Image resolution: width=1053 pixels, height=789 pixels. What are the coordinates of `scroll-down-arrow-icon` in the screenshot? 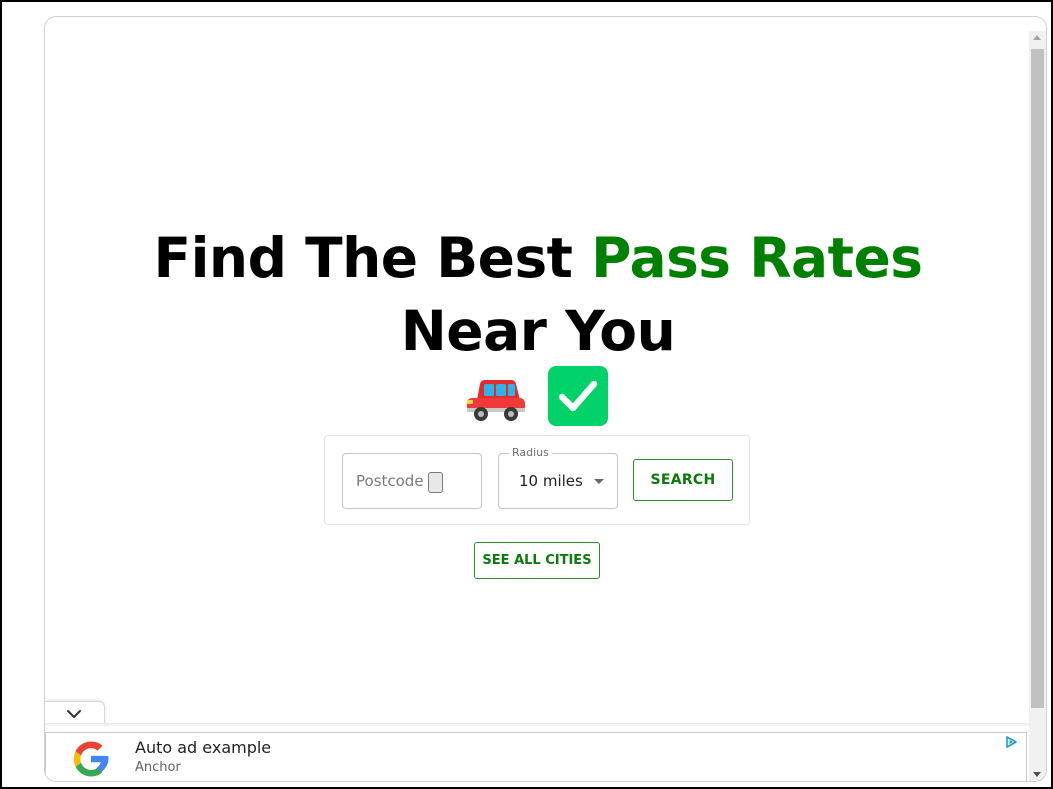 It's located at (1037, 774).